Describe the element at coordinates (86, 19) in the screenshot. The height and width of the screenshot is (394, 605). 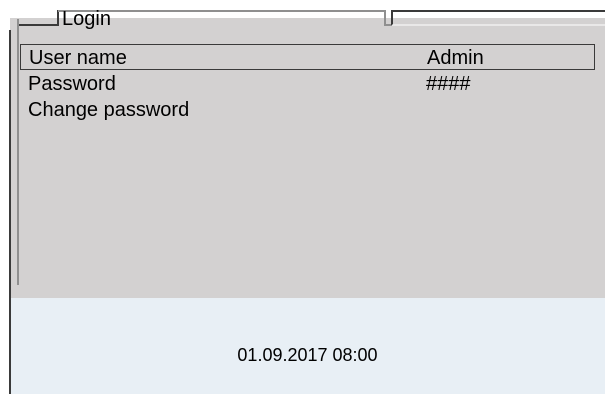
I see `tab-login: Login` at that location.